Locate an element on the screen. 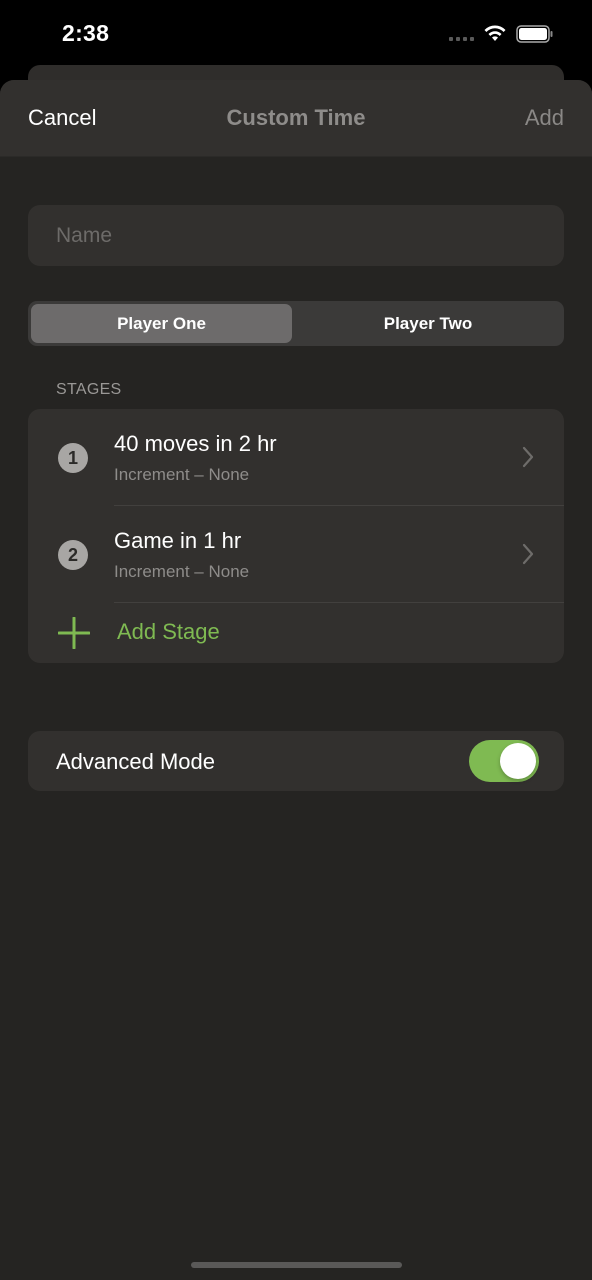 The height and width of the screenshot is (1280, 592). page-title: Custom Time is located at coordinates (296, 117).